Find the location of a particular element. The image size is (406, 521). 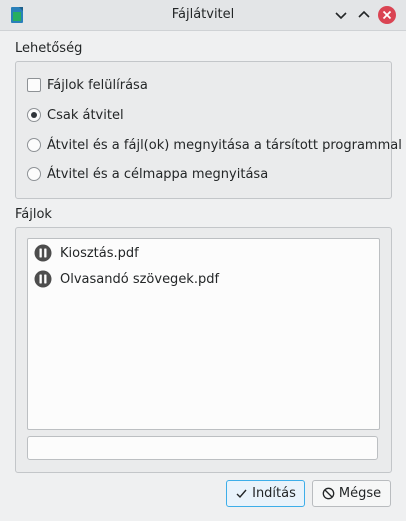

radio-transfer-only: Csak átvitel is located at coordinates (75, 115).